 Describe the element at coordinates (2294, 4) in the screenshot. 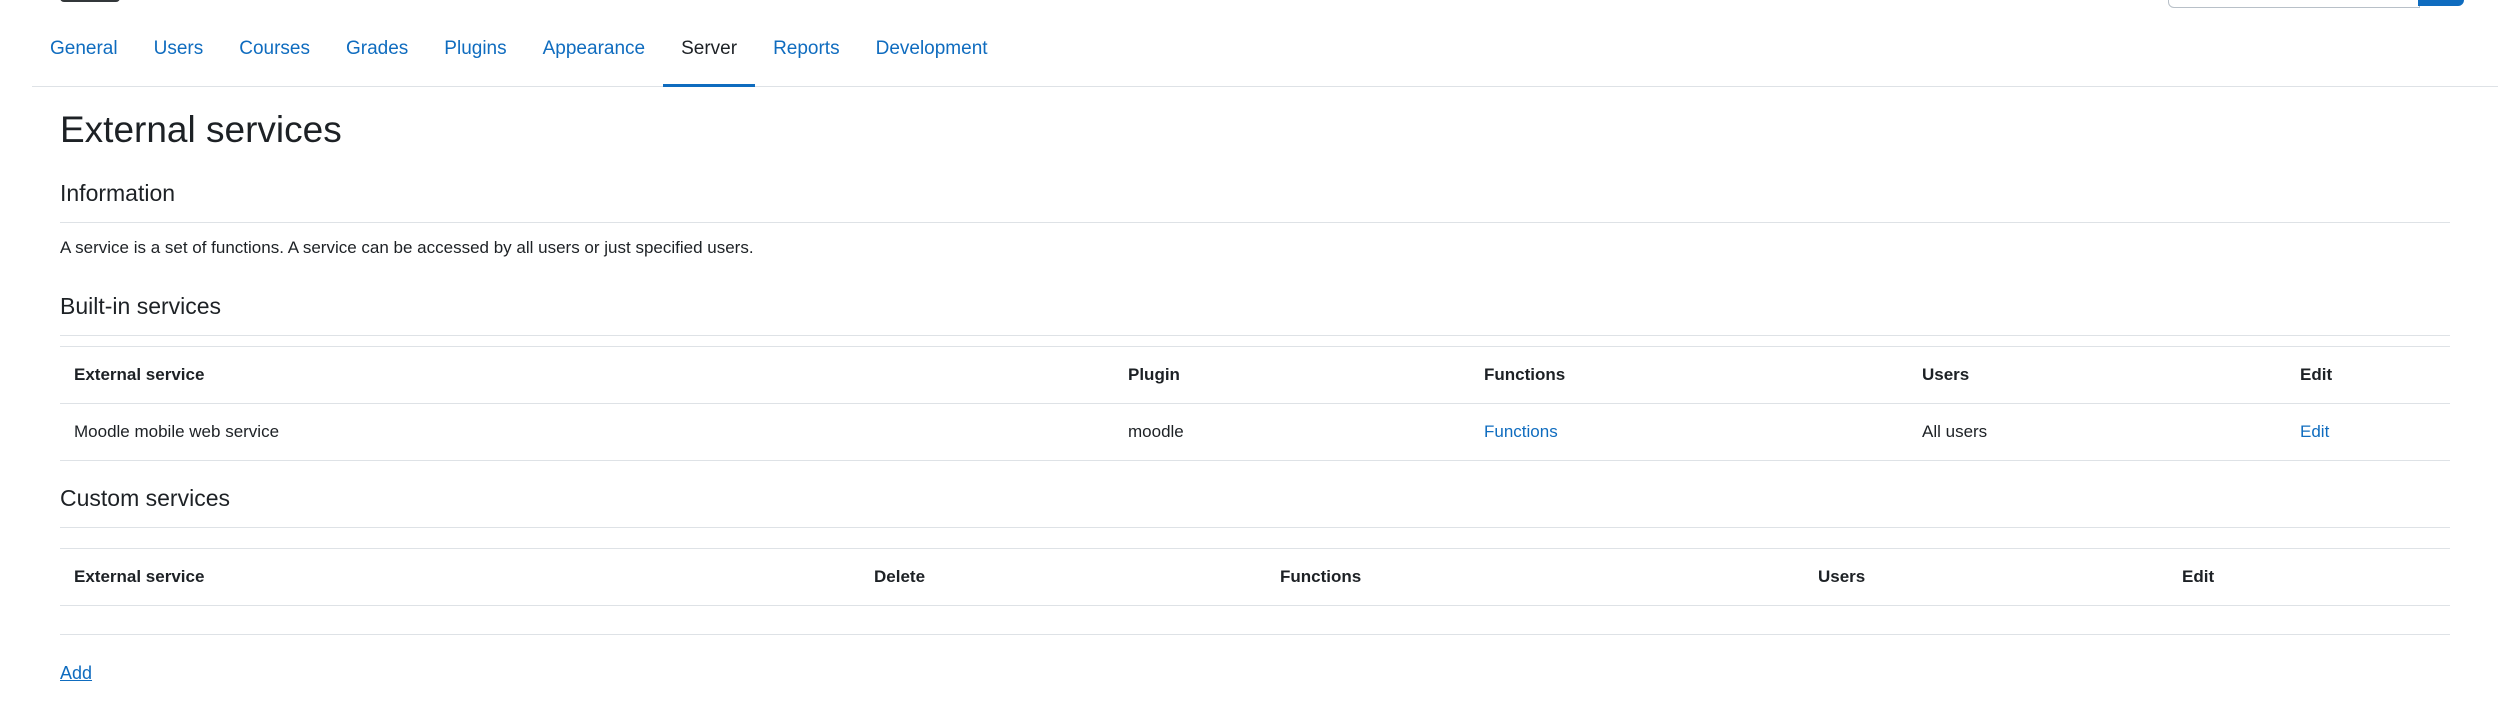

I see `search-input` at that location.